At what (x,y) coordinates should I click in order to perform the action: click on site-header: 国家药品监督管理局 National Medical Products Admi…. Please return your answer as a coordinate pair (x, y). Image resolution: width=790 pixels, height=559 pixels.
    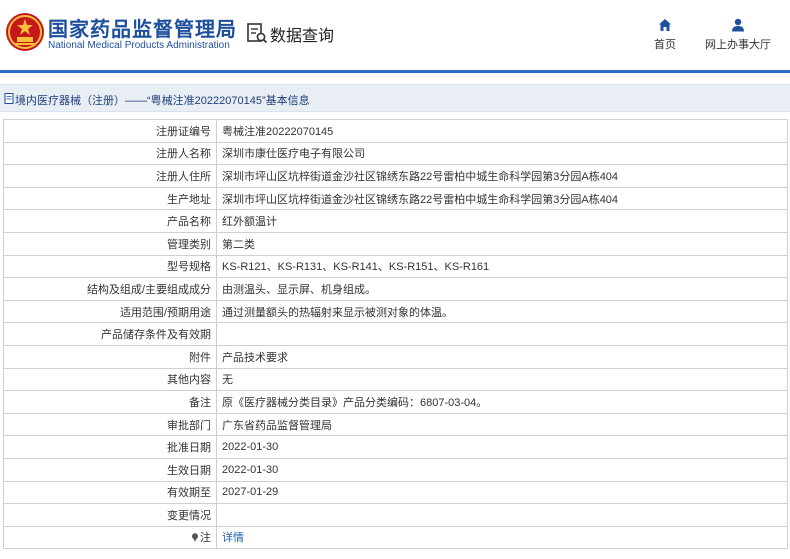
    Looking at the image, I should click on (395, 35).